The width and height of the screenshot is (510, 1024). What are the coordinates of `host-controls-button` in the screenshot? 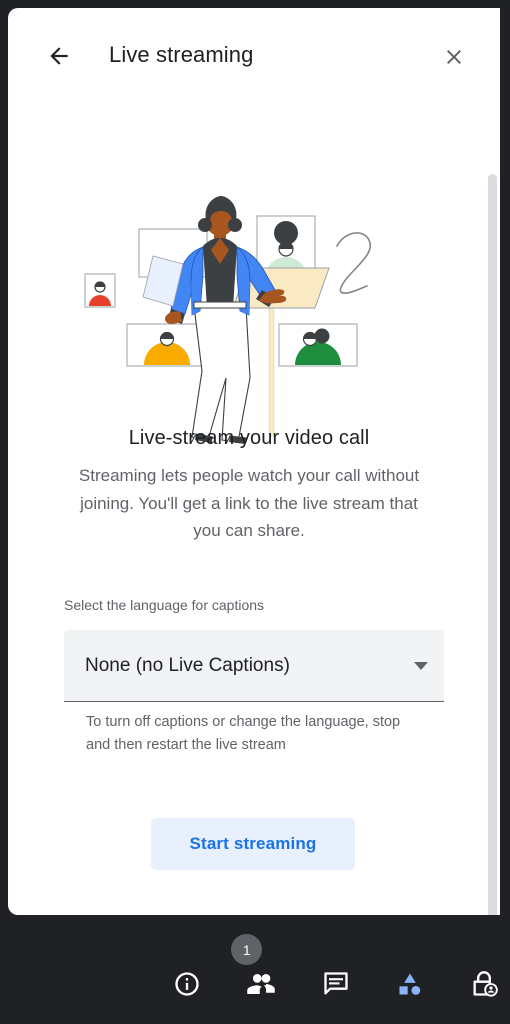 It's located at (484, 984).